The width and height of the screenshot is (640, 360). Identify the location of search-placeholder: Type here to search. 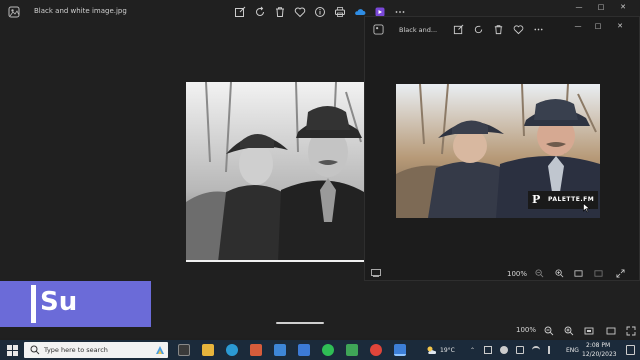
(76, 350).